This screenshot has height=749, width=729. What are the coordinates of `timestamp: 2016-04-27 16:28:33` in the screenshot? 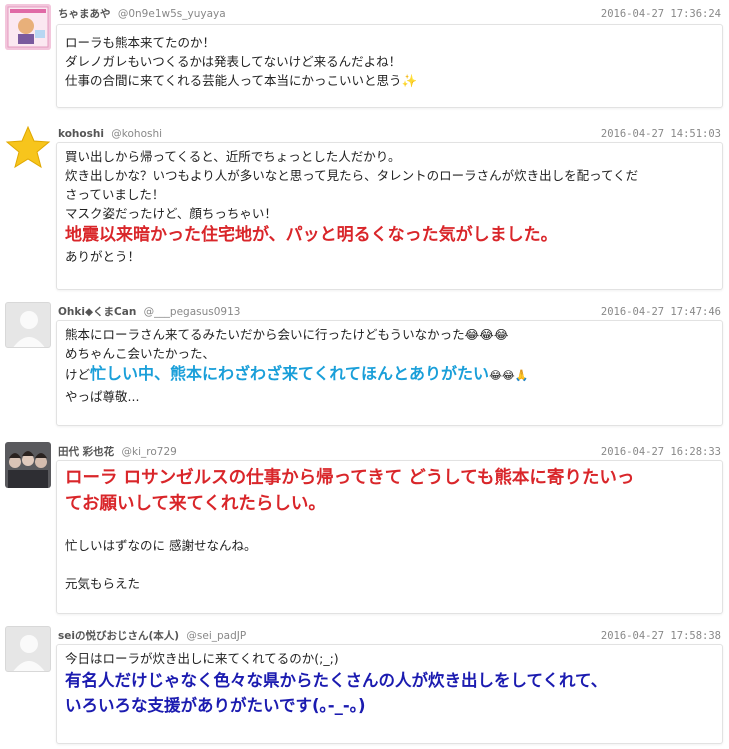 It's located at (661, 452).